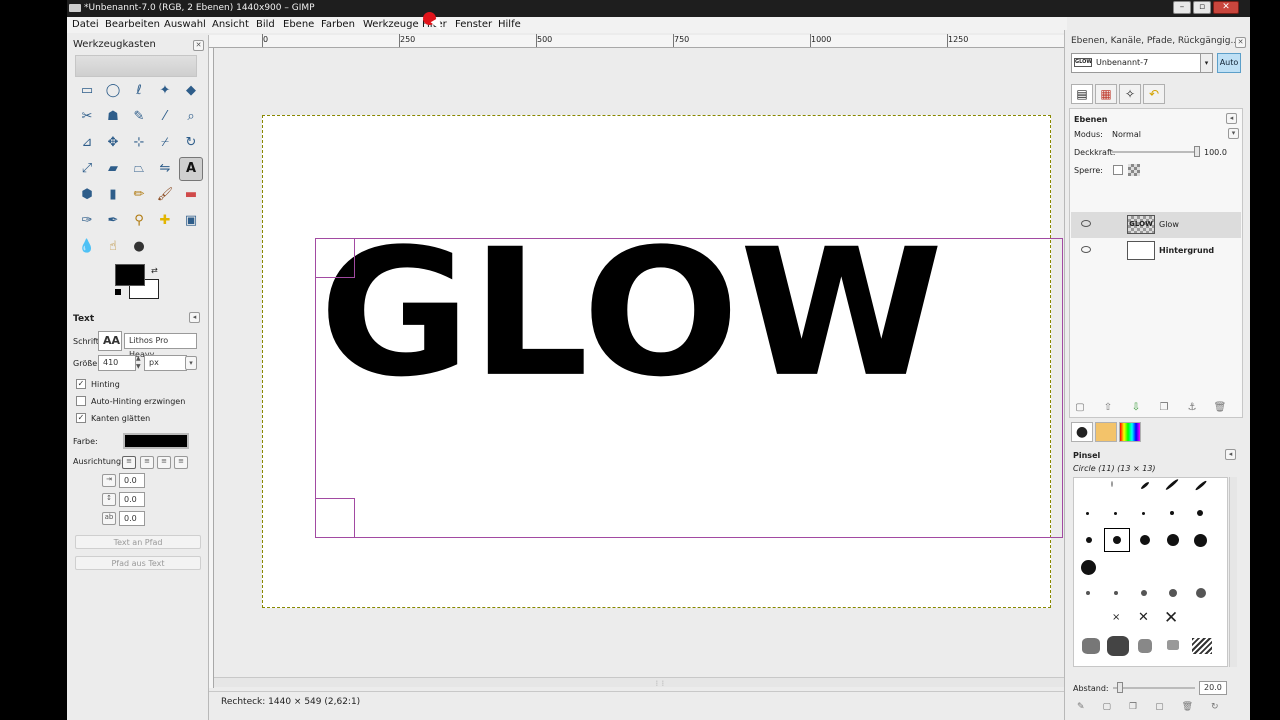 The image size is (1280, 720). What do you see at coordinates (136, 66) in the screenshot?
I see `wilber-drop-area` at bounding box center [136, 66].